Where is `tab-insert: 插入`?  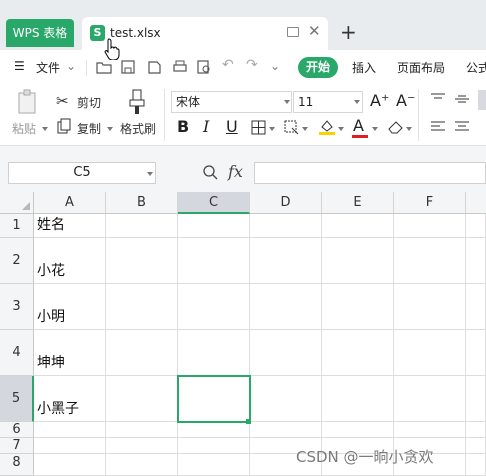
tab-insert: 插入 is located at coordinates (364, 67).